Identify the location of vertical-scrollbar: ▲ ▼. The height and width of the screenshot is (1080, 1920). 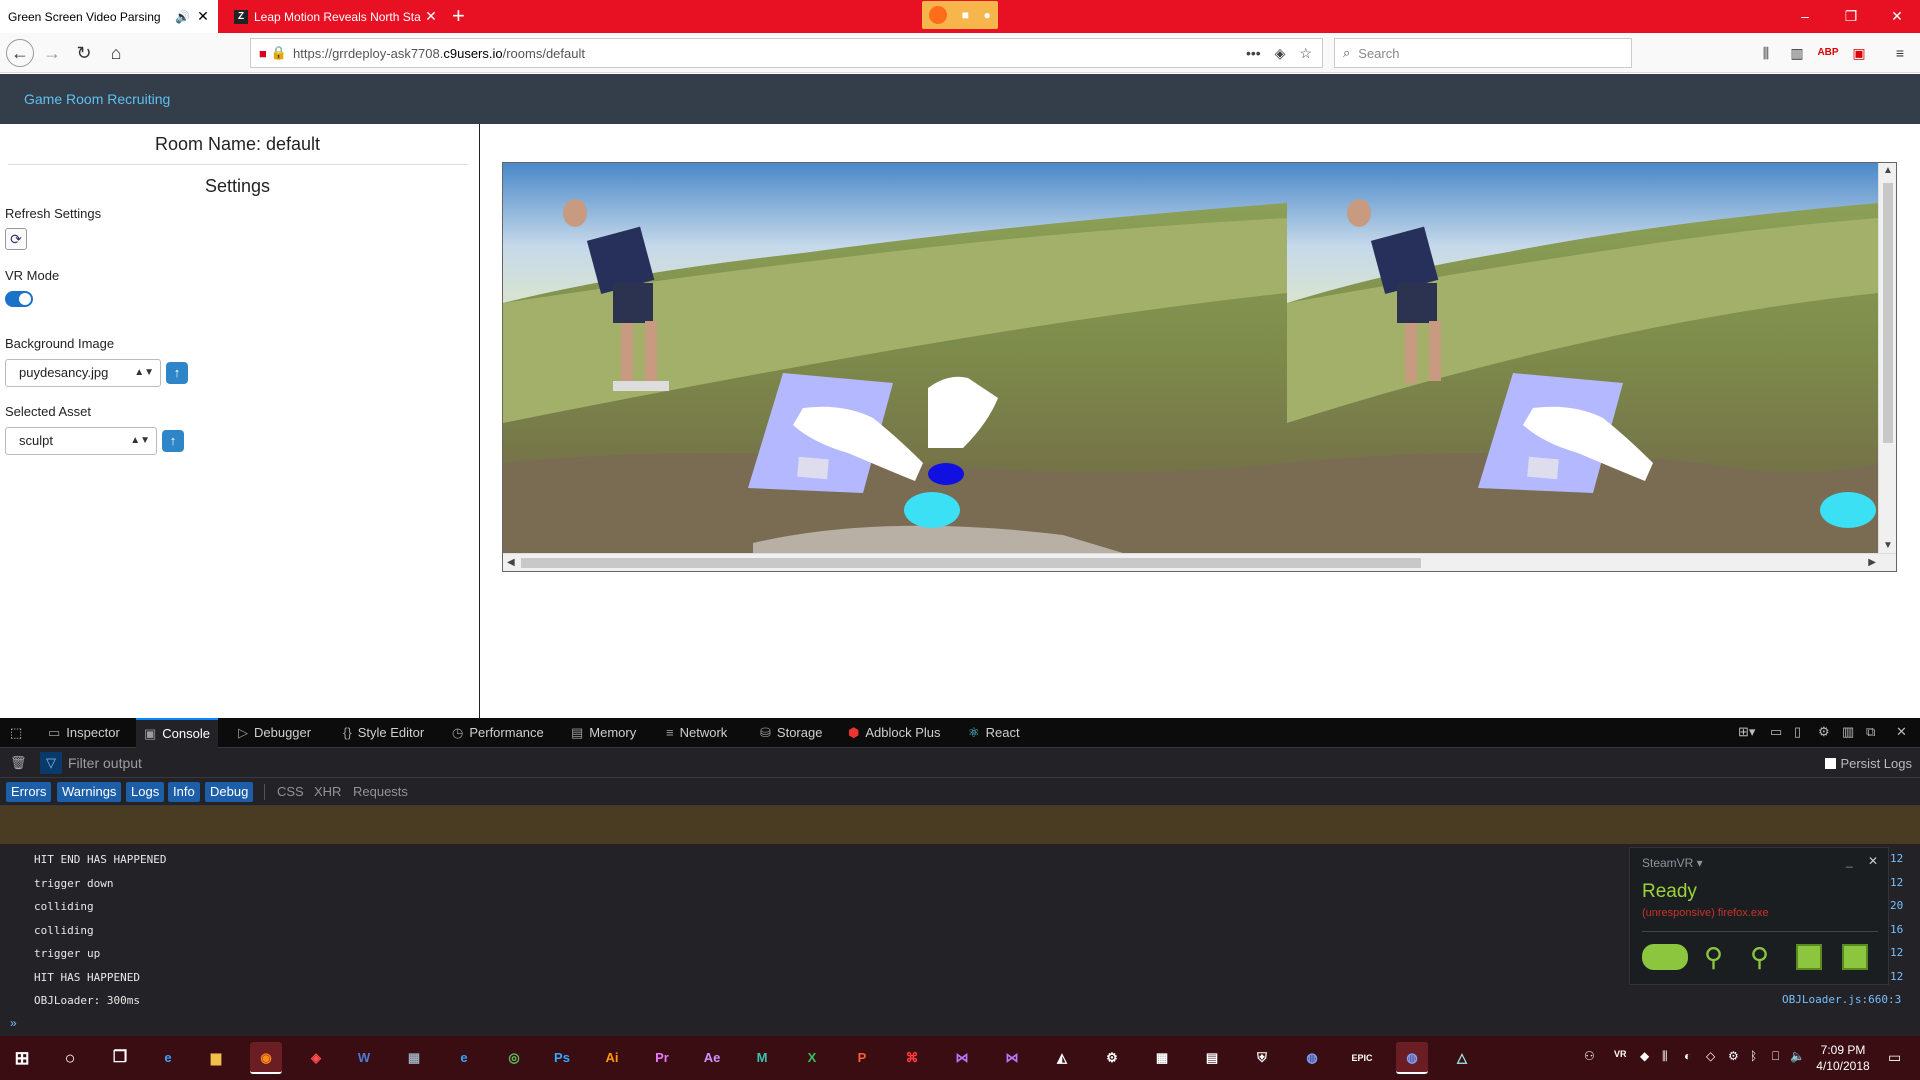
(1887, 358).